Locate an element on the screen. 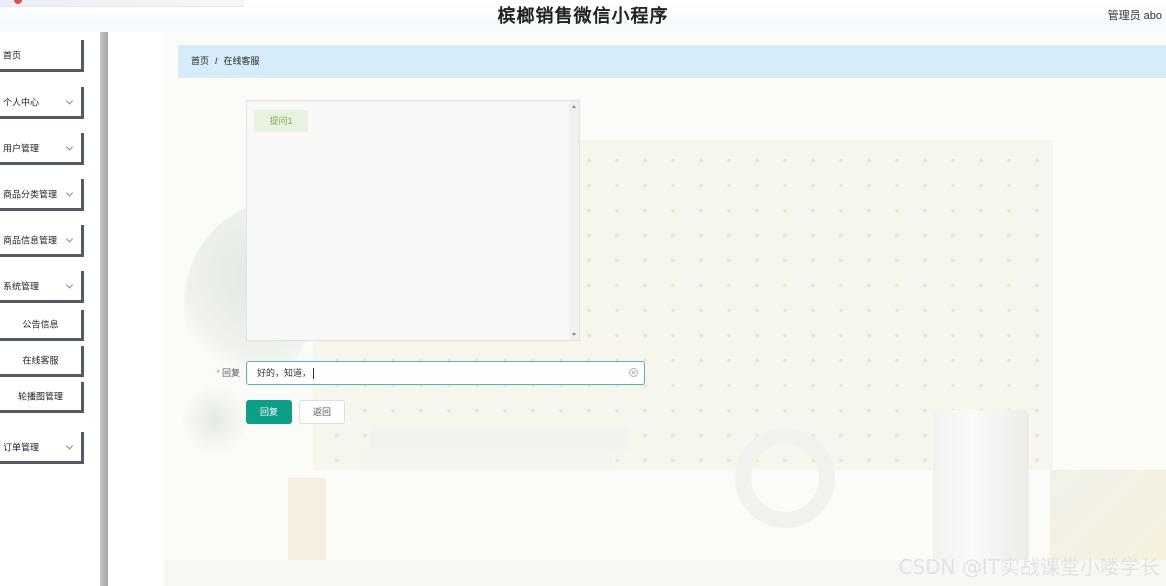 This screenshot has width=1166, height=586. background-ring is located at coordinates (785, 478).